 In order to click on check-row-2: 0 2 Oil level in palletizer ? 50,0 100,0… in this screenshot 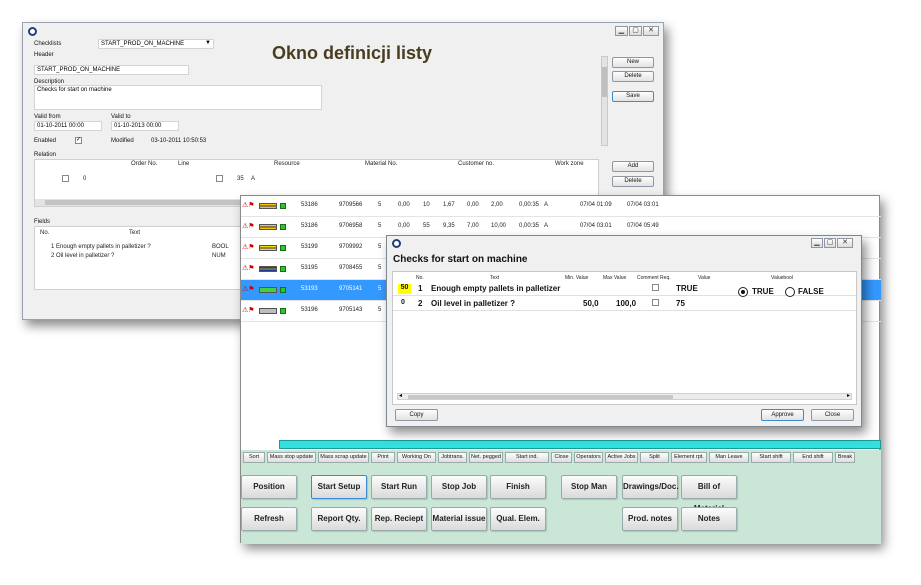, I will do `click(624, 304)`.